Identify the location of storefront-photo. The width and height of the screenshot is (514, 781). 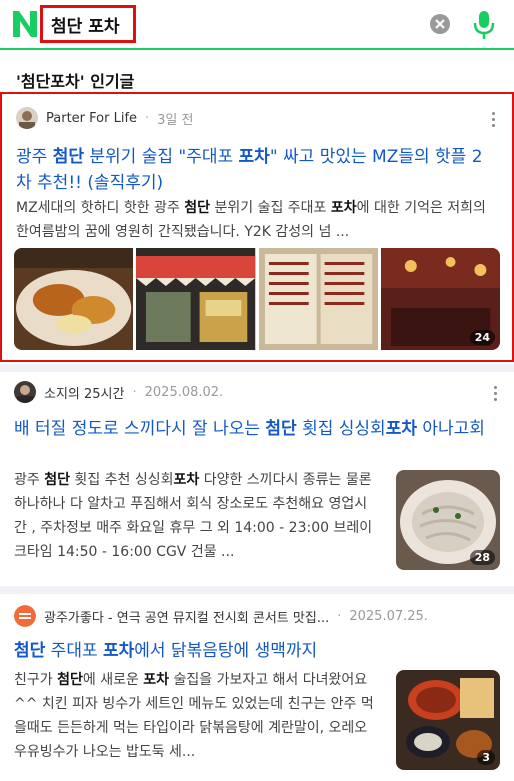
(196, 299).